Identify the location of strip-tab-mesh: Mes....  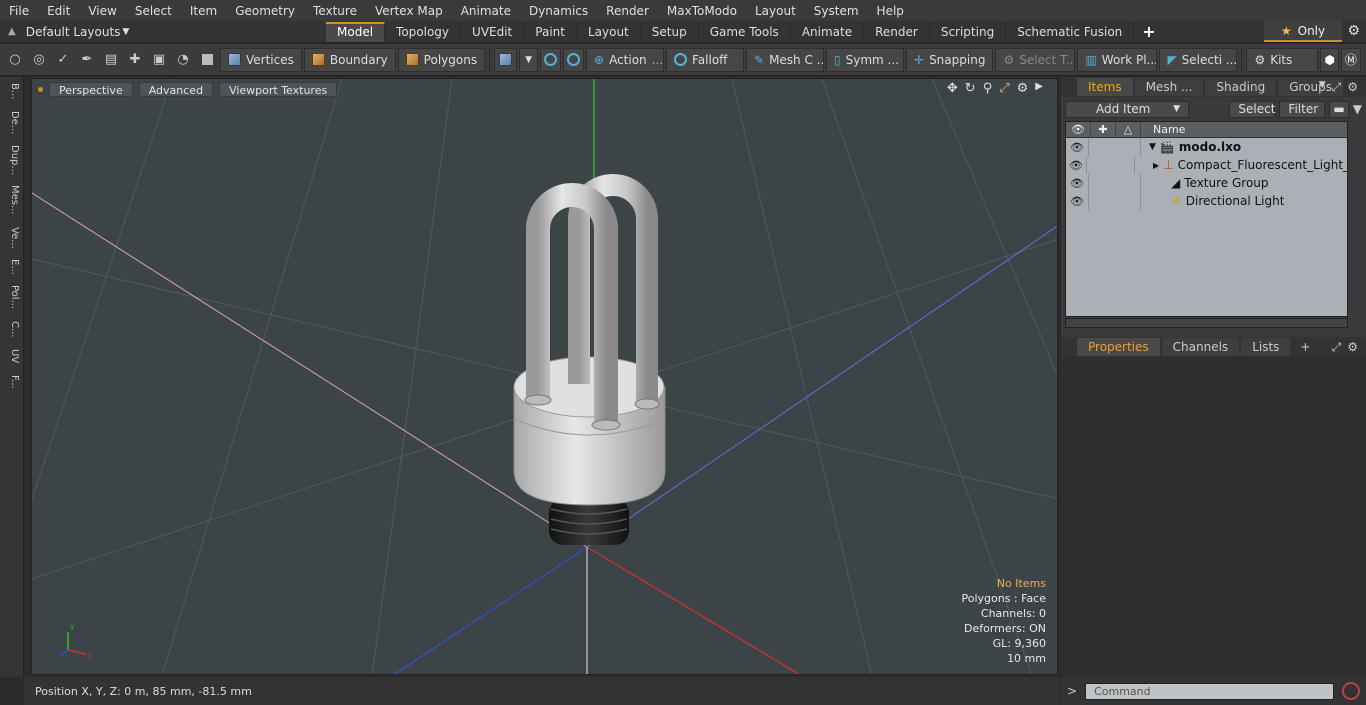
(12, 200).